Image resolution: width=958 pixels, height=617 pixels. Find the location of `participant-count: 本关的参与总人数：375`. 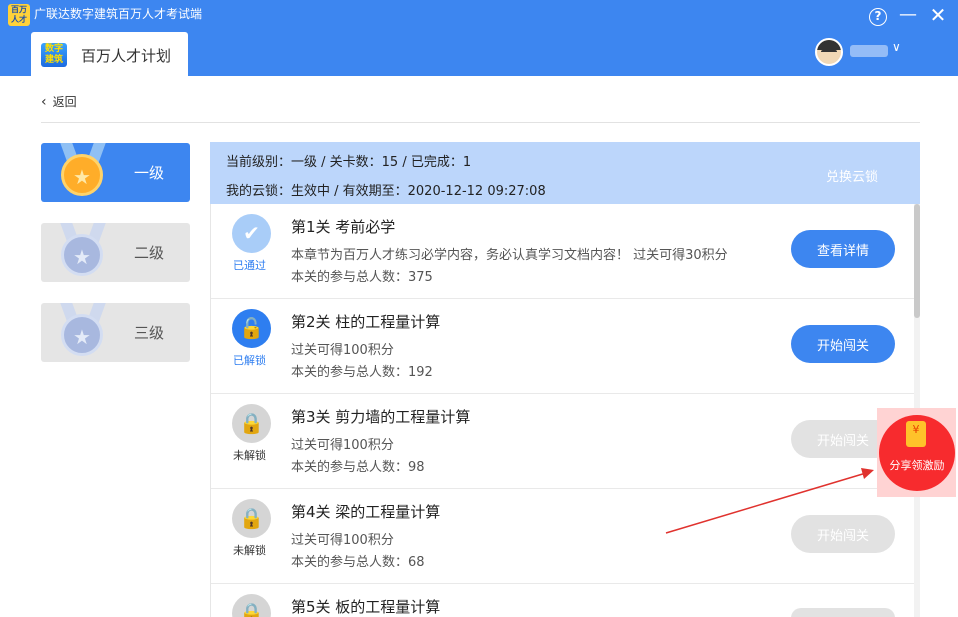

participant-count: 本关的参与总人数：375 is located at coordinates (362, 277).